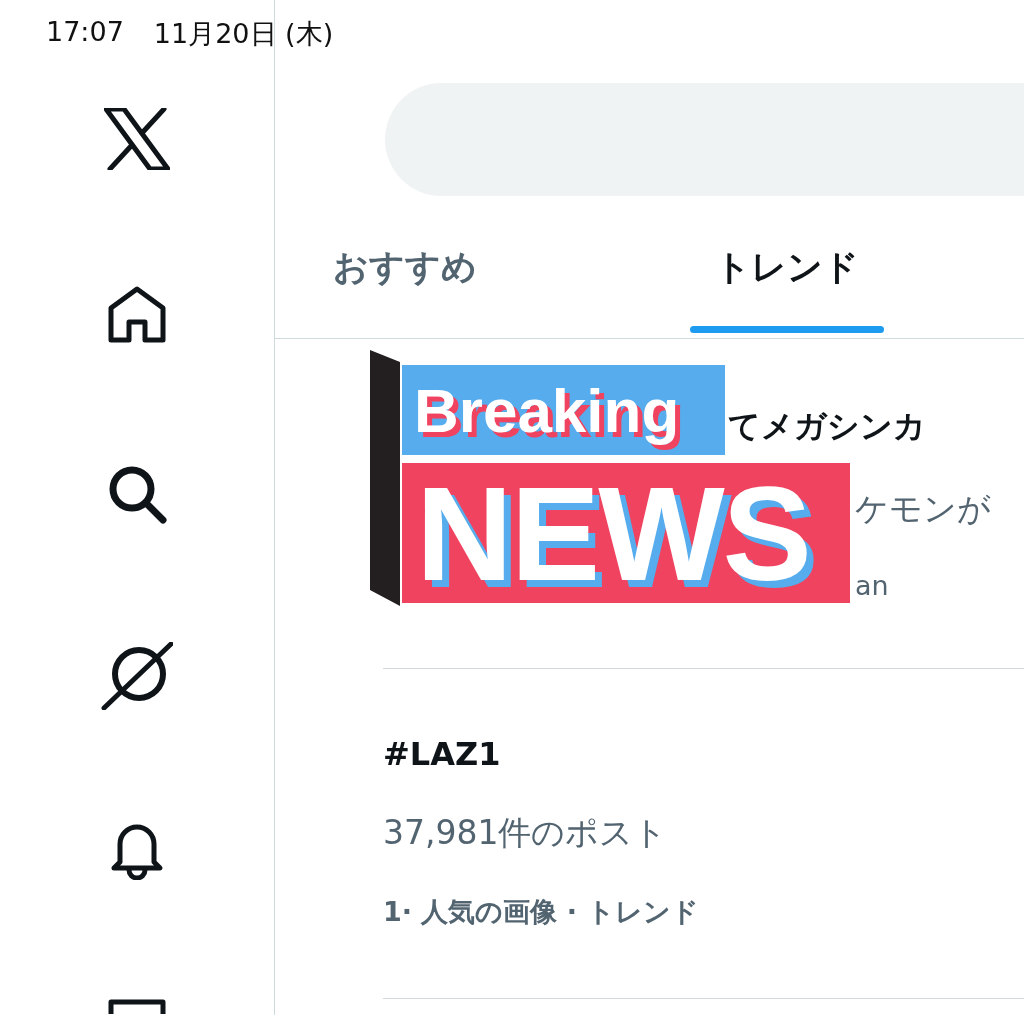  Describe the element at coordinates (923, 509) in the screenshot. I see `post-count: ケモンが` at that location.